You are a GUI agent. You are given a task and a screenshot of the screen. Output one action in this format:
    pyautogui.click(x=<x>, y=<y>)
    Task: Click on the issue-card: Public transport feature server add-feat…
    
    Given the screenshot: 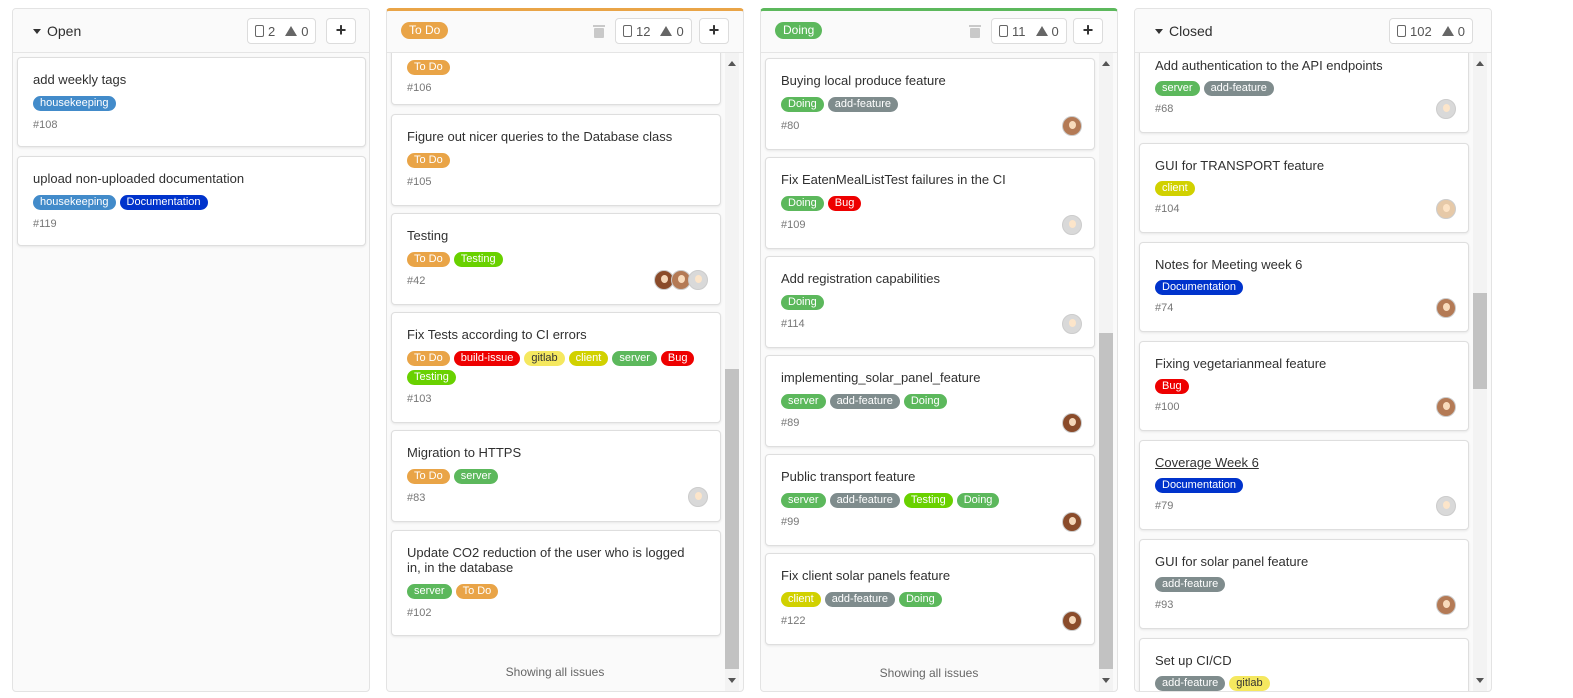 What is the action you would take?
    pyautogui.click(x=930, y=500)
    